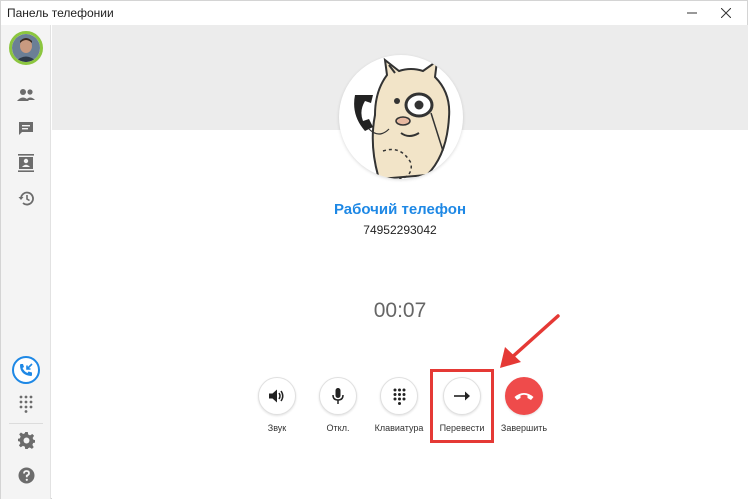  I want to click on sidebar-divider, so click(26, 423).